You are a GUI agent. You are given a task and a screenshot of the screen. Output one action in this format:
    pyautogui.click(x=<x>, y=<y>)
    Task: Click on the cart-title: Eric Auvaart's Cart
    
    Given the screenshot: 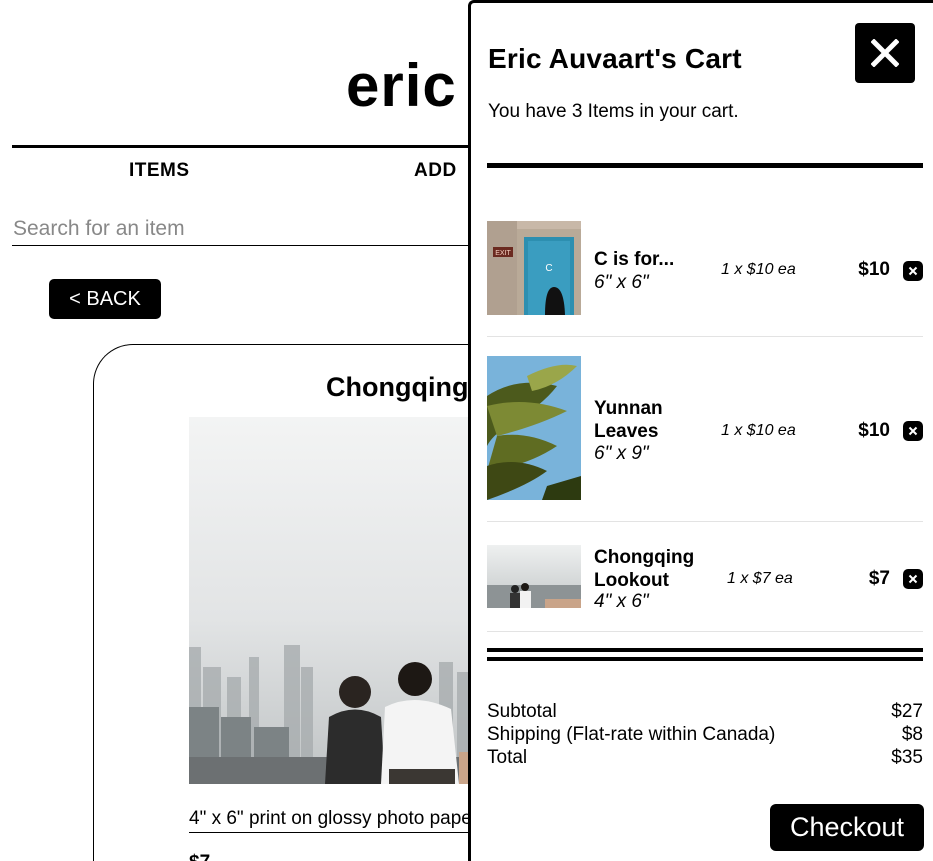 What is the action you would take?
    pyautogui.click(x=615, y=58)
    